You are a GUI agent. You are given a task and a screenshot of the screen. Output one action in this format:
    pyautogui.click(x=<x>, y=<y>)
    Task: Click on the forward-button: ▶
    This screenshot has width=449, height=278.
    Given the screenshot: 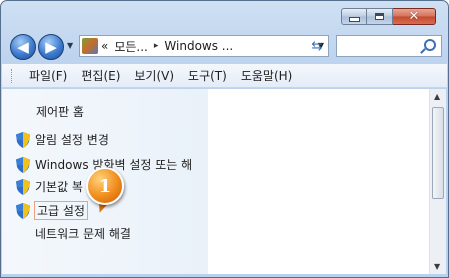 What is the action you would take?
    pyautogui.click(x=51, y=47)
    